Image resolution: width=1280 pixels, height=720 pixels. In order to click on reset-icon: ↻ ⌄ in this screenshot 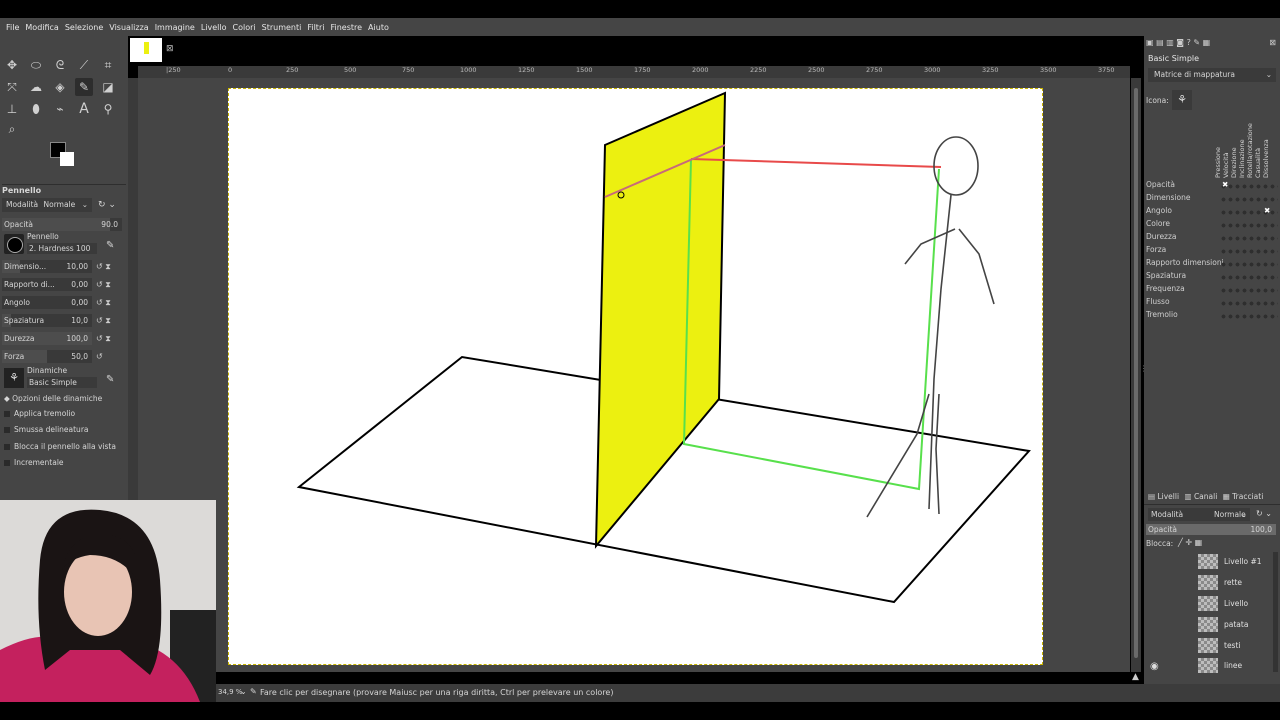, I will do `click(107, 205)`.